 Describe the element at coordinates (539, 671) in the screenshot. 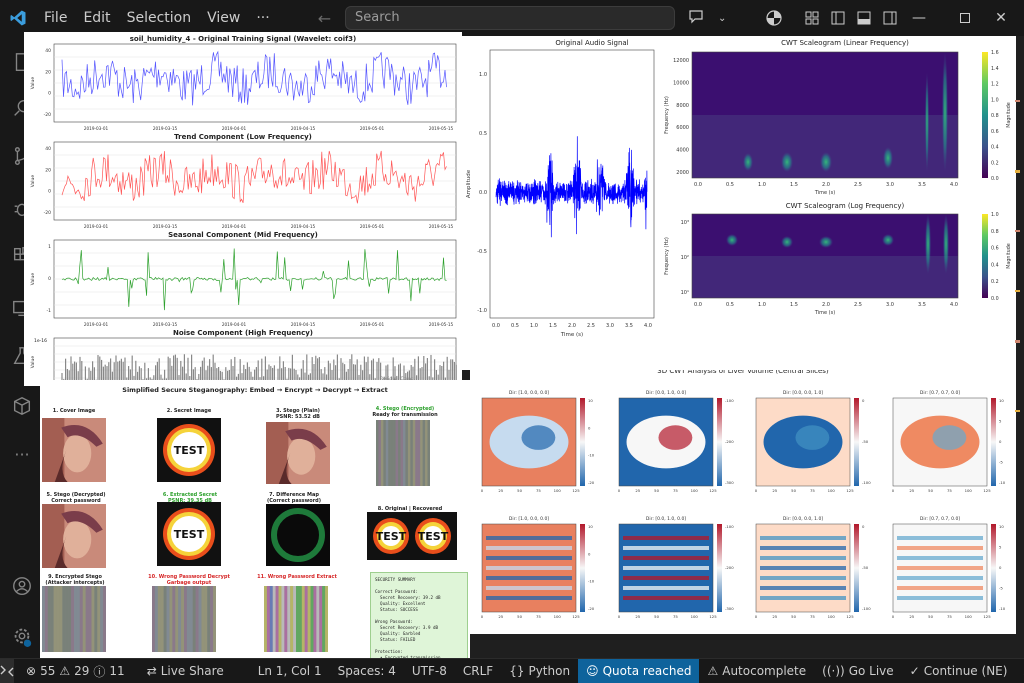

I see `language-mode: {} Python` at that location.